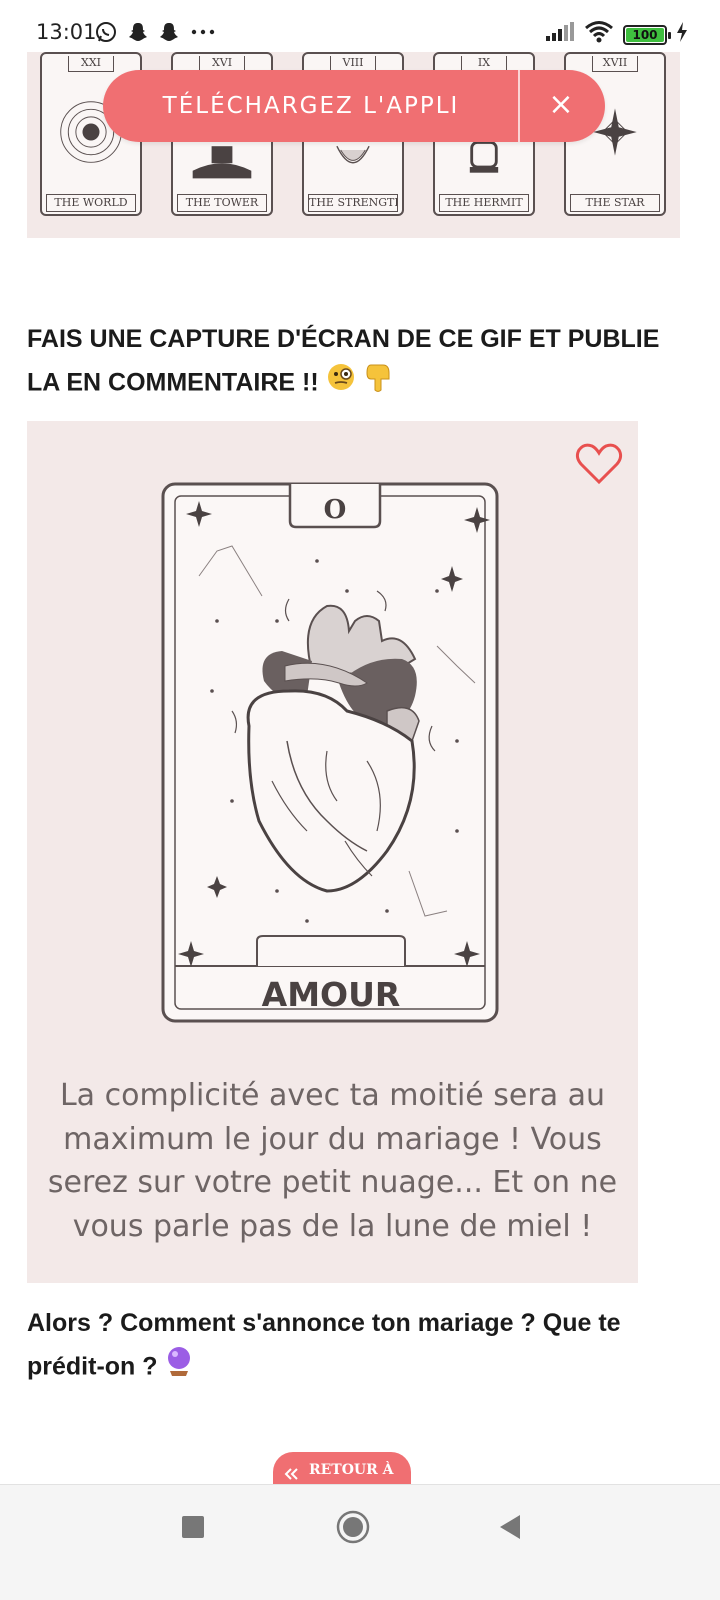  I want to click on back-triangle-icon, so click(510, 1527).